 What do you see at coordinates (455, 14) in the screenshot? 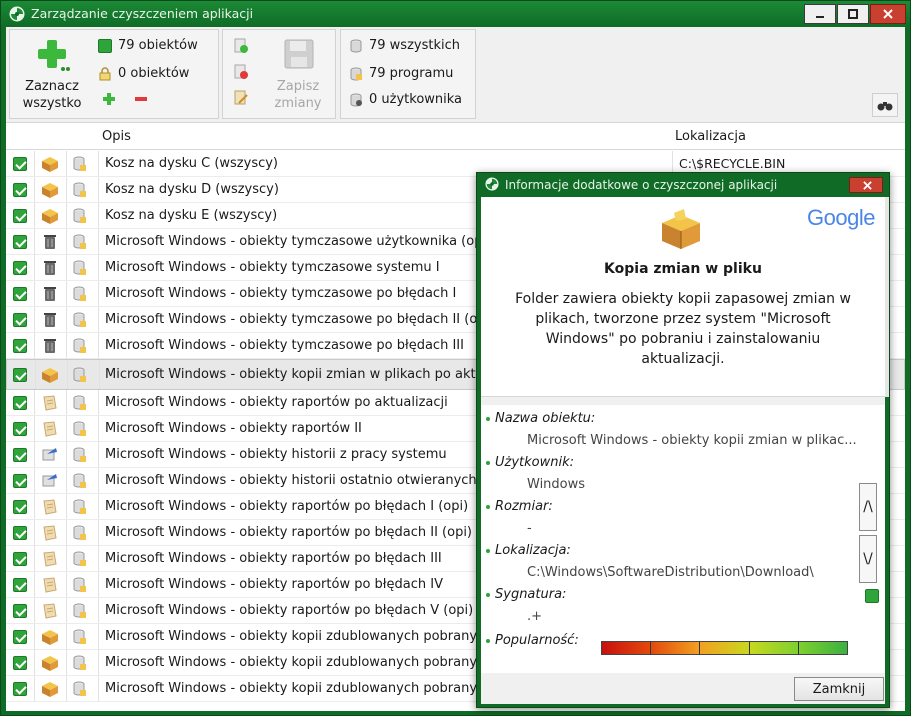
I see `title-bar: Zarządzanie czyszczeniem aplikacji` at bounding box center [455, 14].